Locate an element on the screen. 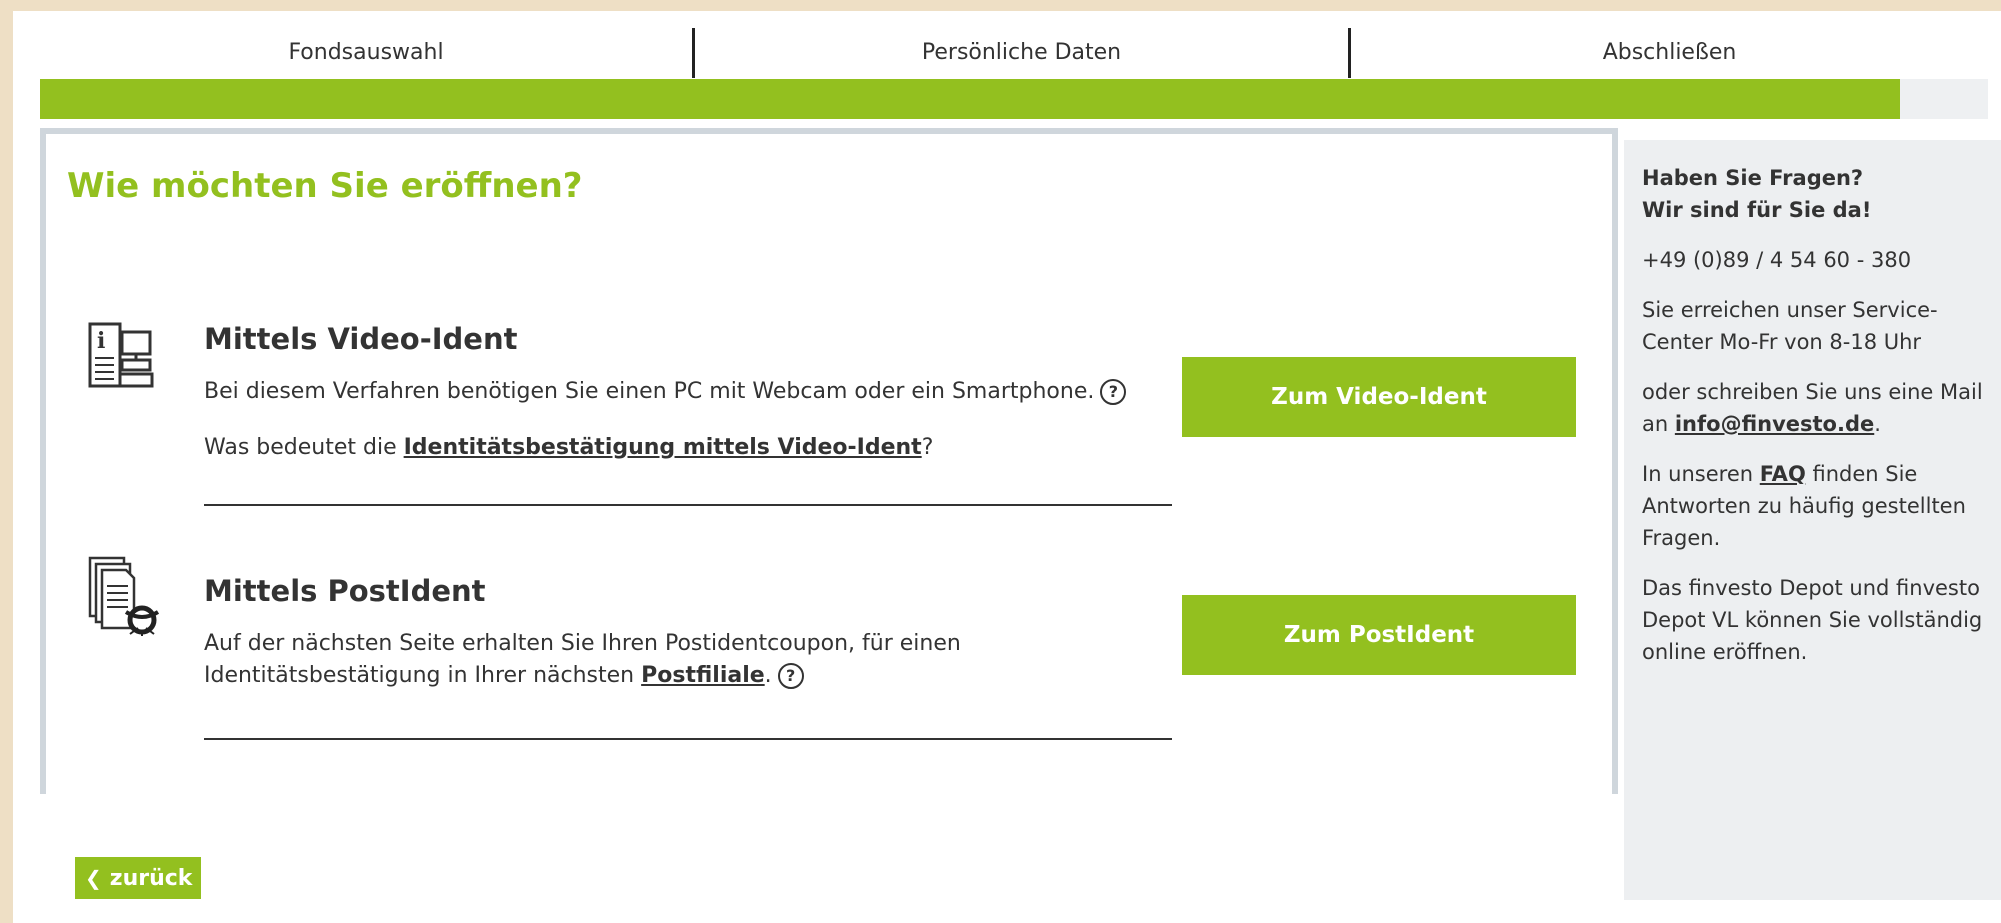 The width and height of the screenshot is (2001, 923). step-persoenliche-daten: Persönliche Daten is located at coordinates (1020, 53).